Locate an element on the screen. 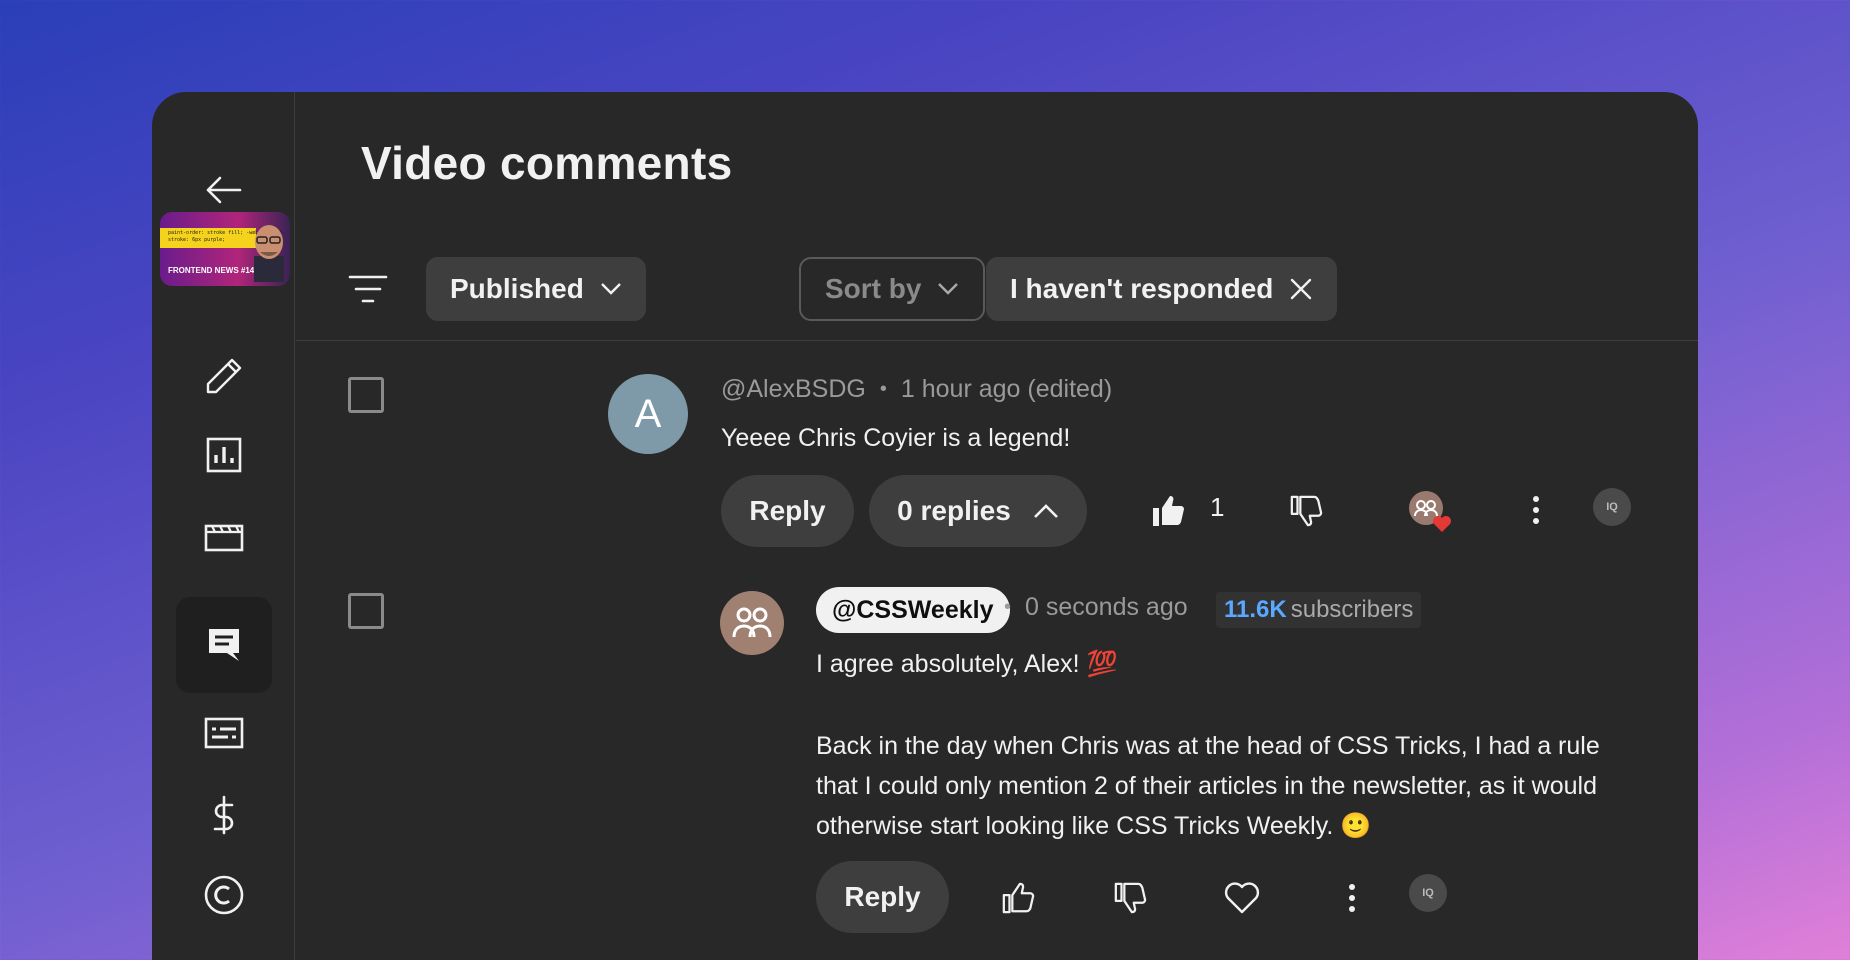 This screenshot has height=960, width=1850. channel-avatar-icon is located at coordinates (752, 622).